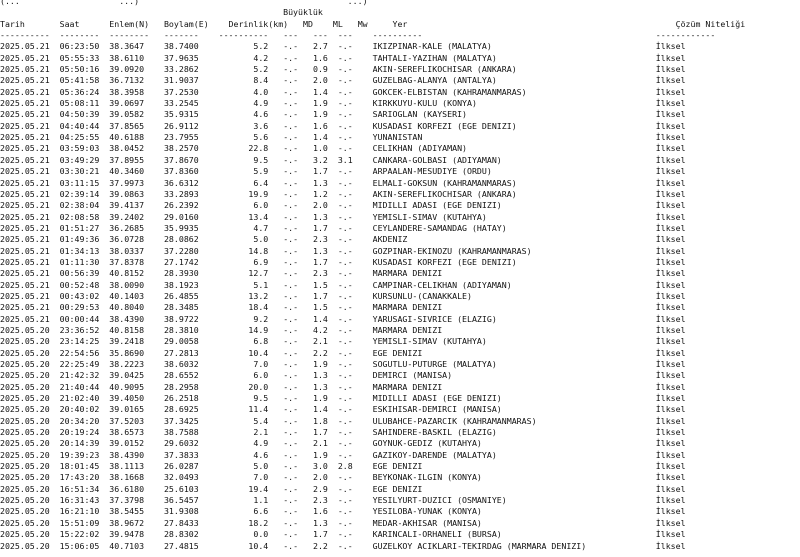 The width and height of the screenshot is (800, 557). Describe the element at coordinates (243, 159) in the screenshot. I see `table-row-depth: 9.5` at that location.